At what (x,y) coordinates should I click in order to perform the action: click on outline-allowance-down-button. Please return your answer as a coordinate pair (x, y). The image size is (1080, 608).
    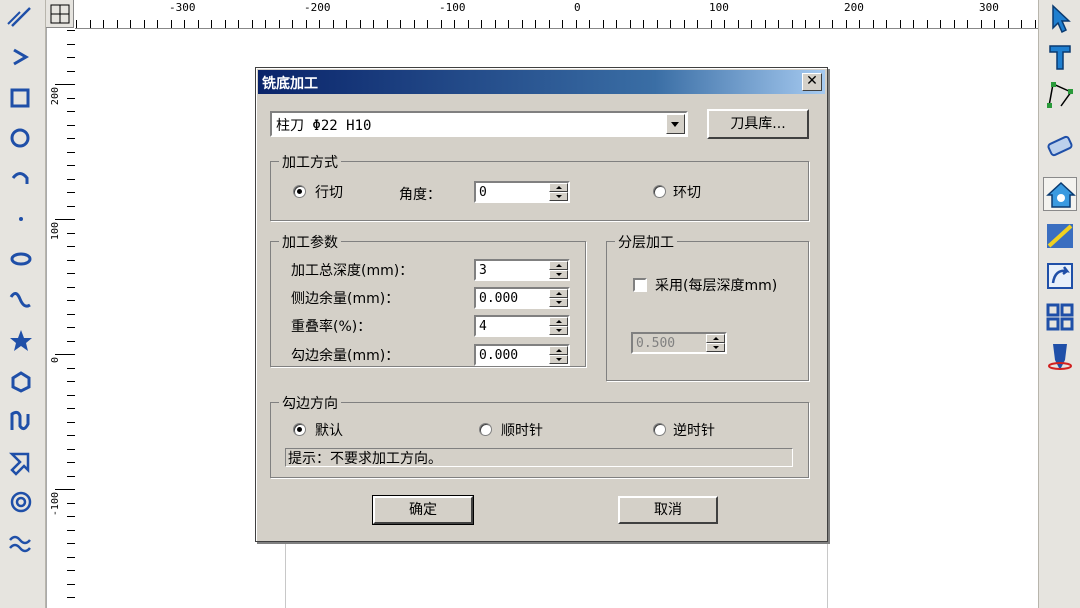
    Looking at the image, I should click on (558, 359).